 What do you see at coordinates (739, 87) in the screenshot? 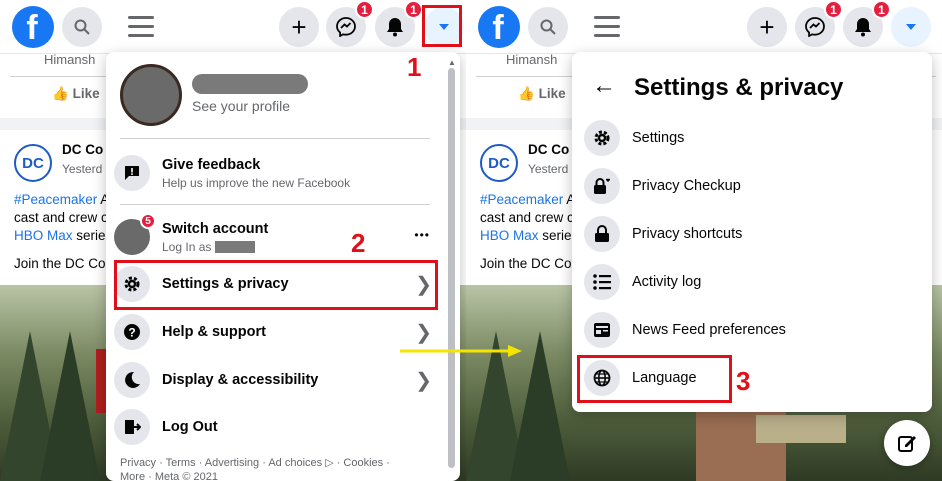
I see `panel-title: Settings & privacy` at bounding box center [739, 87].